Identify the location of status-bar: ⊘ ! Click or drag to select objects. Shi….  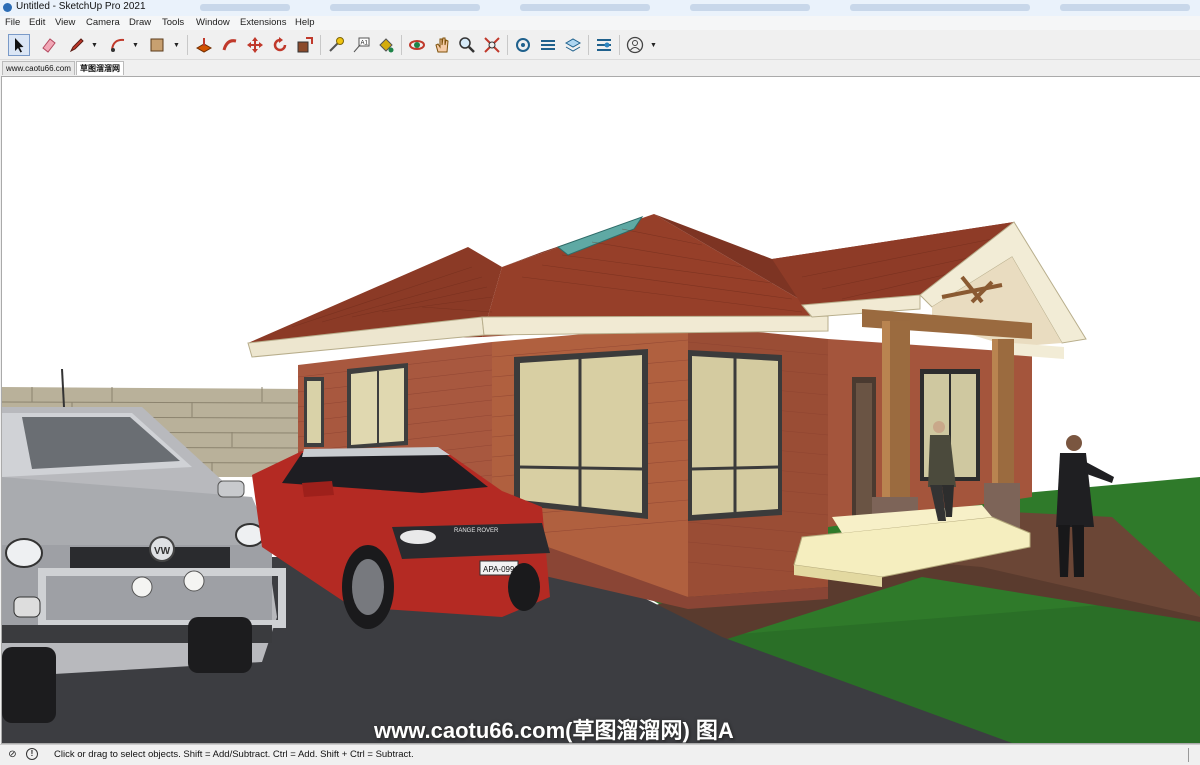
(600, 754).